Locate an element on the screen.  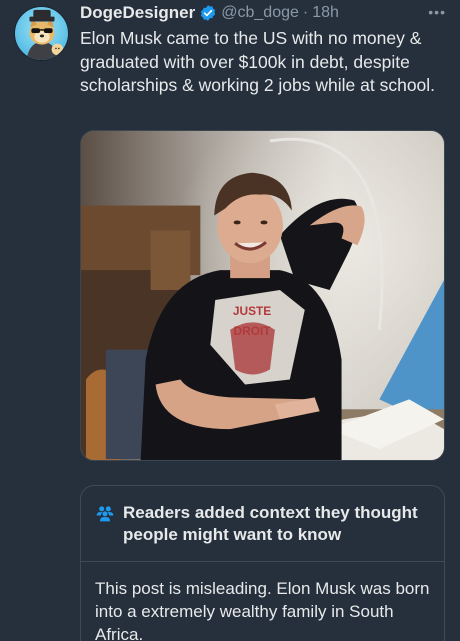
shirt-text-1: JUSTE is located at coordinates (252, 311).